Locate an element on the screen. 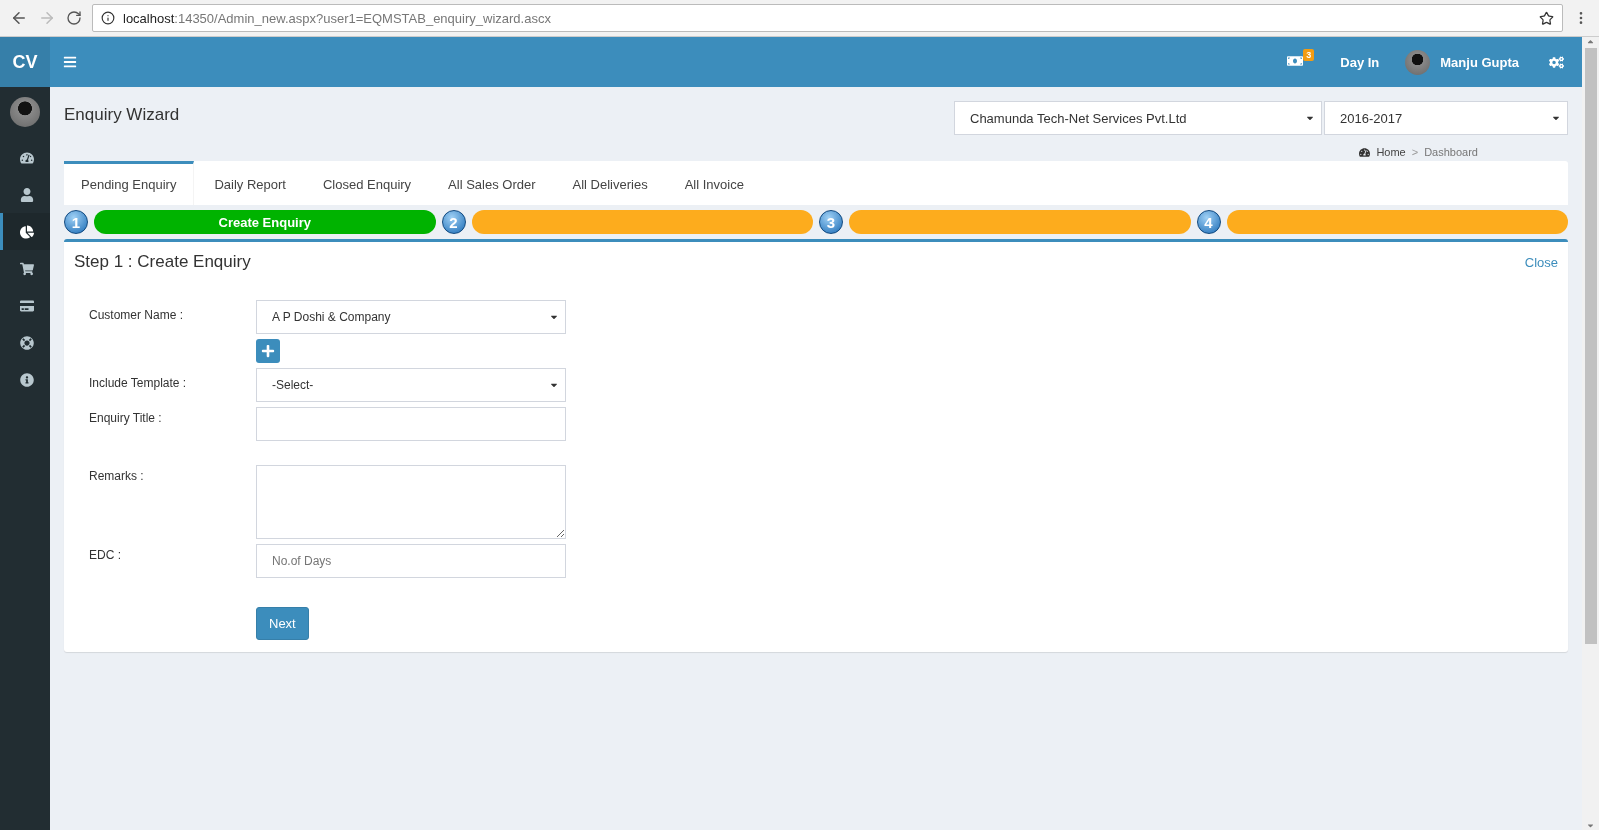  close-link: Close is located at coordinates (1541, 262).